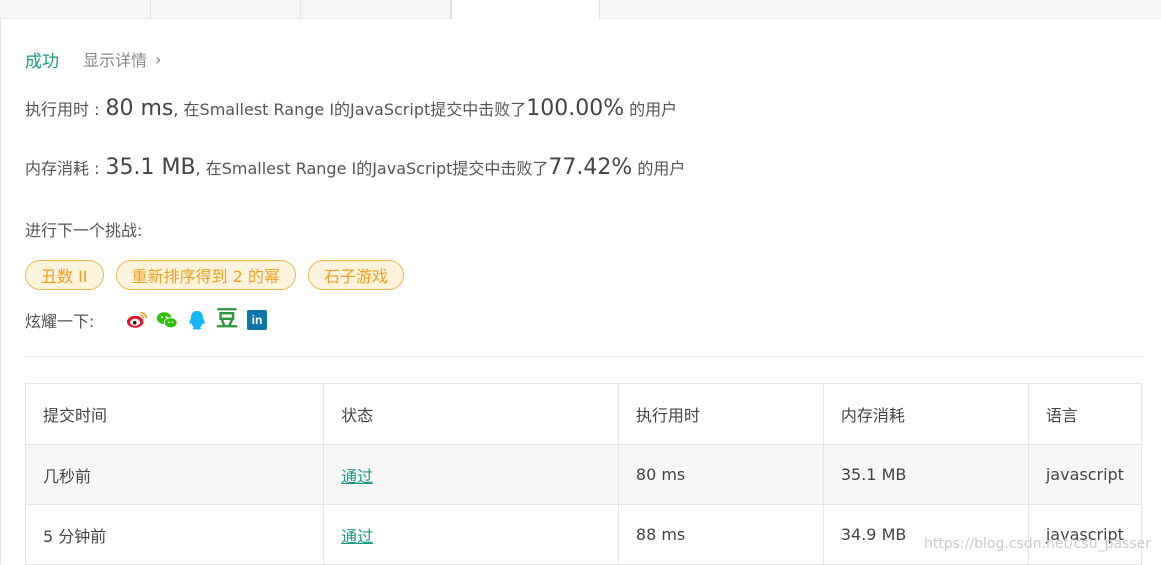 This screenshot has height=565, width=1161. What do you see at coordinates (137, 320) in the screenshot?
I see `weibo-icon` at bounding box center [137, 320].